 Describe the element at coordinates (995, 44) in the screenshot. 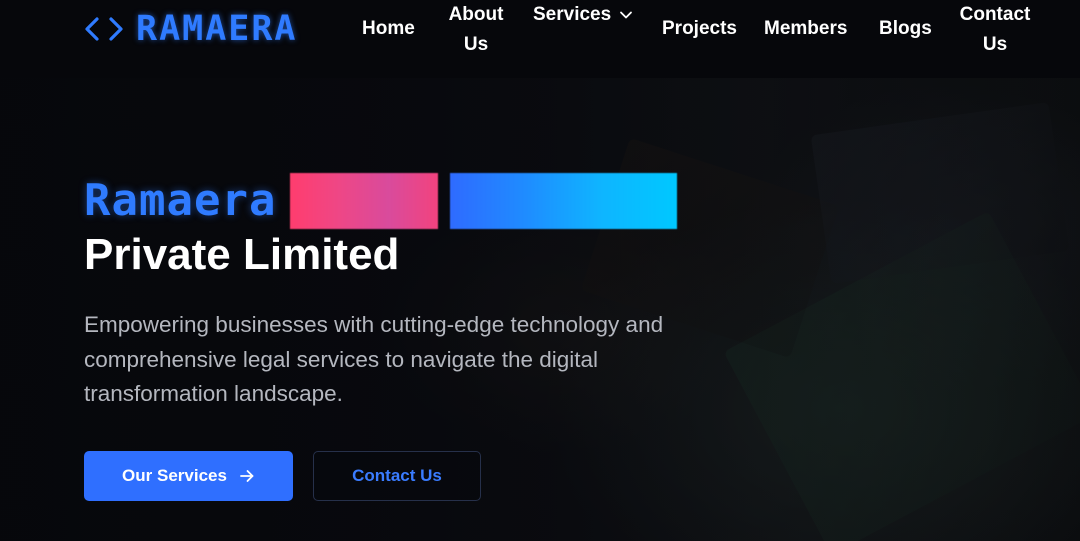

I see `nav-contact-line2: Us` at that location.